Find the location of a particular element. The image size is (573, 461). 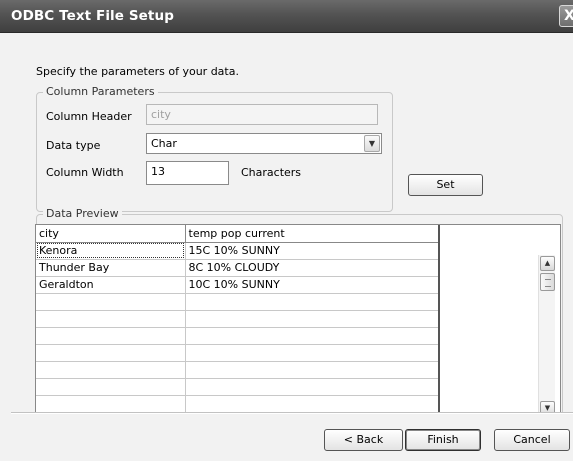

column-header-field: city is located at coordinates (262, 114).